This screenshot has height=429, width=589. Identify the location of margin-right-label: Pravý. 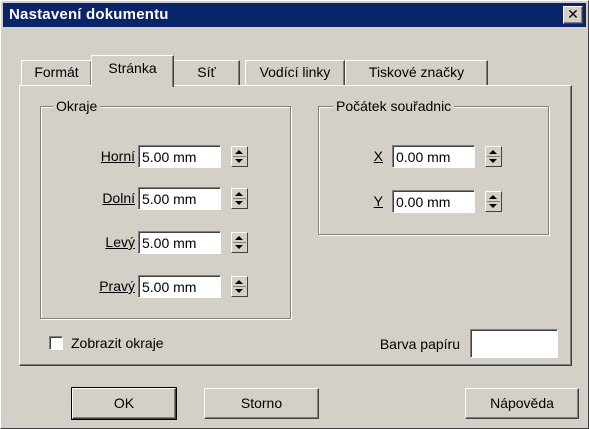
(117, 286).